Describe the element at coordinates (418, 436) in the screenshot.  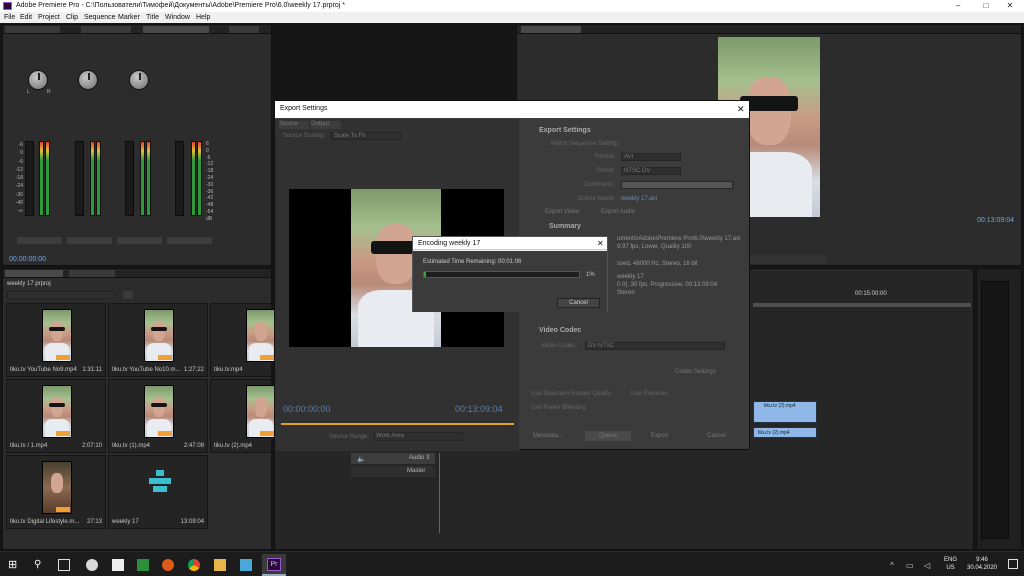
I see `source-range-select: Work Area` at that location.